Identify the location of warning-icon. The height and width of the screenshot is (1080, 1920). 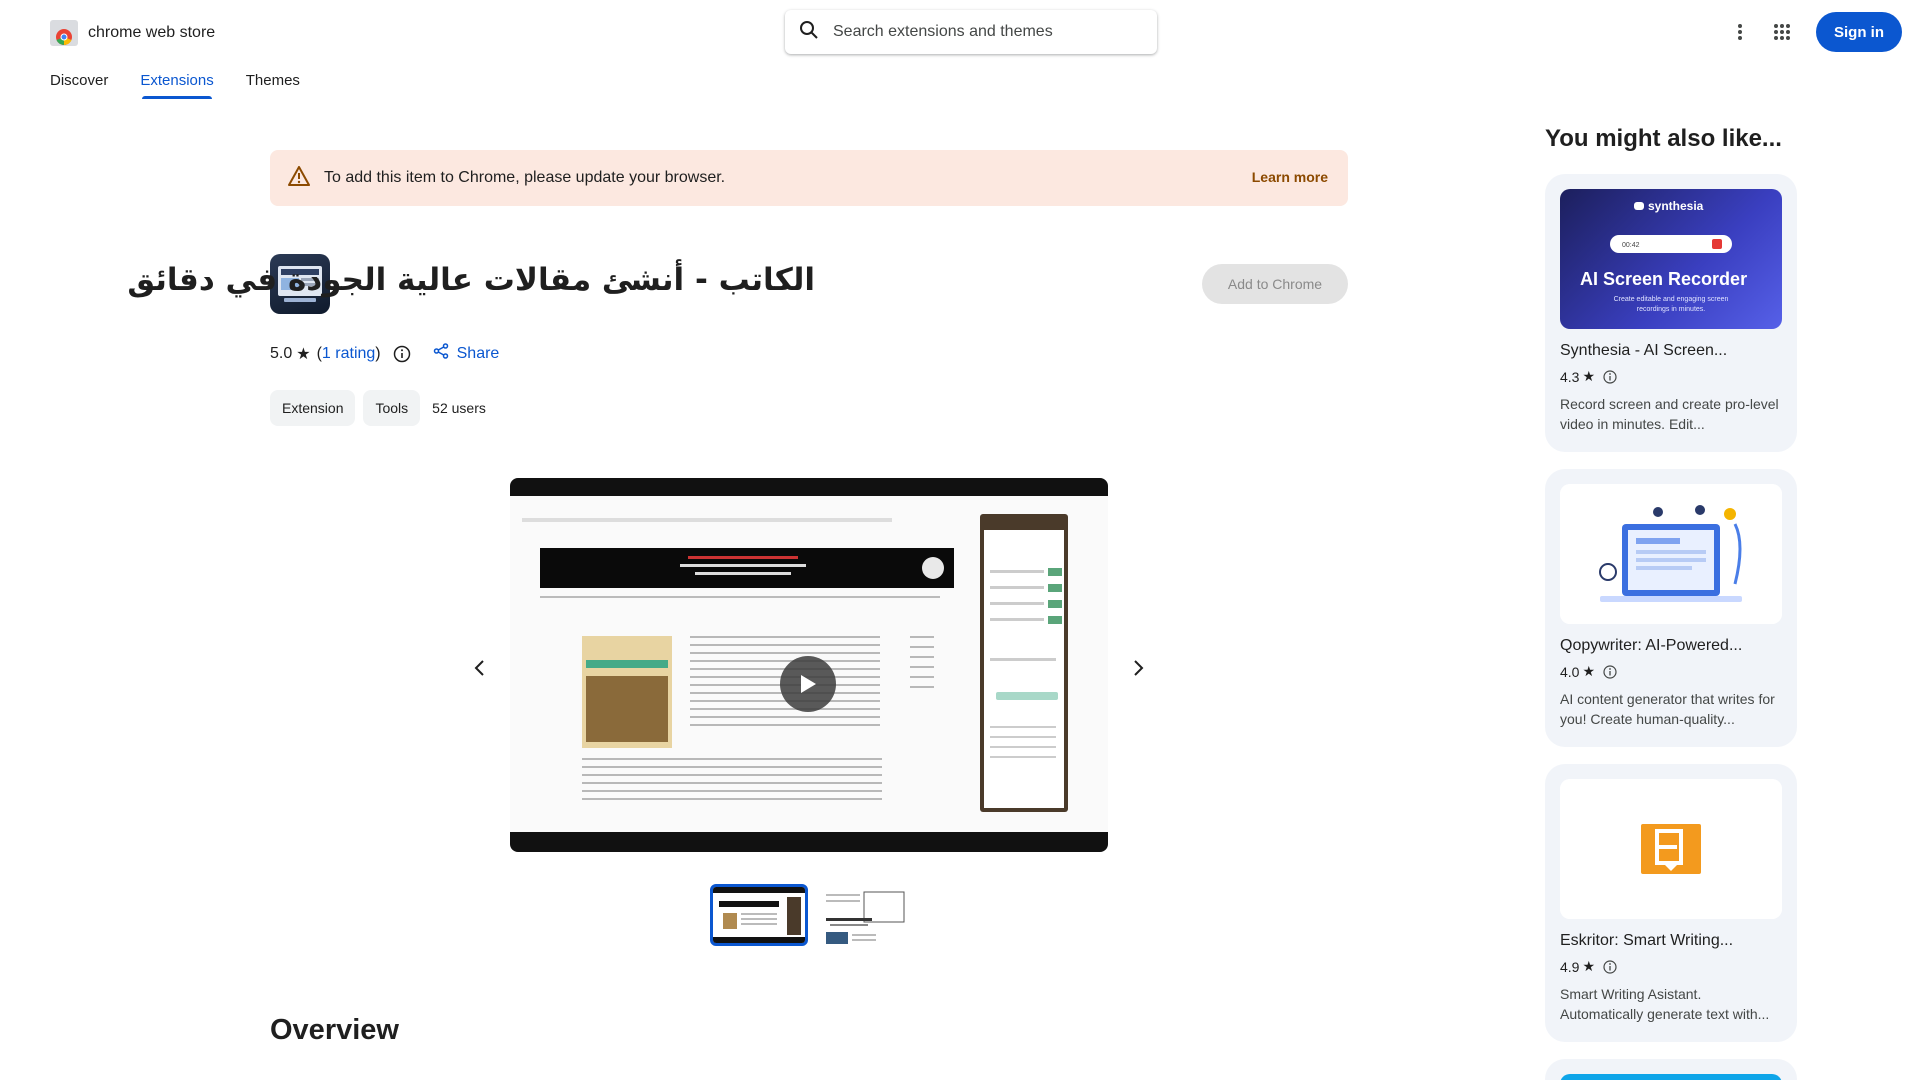
(299, 178).